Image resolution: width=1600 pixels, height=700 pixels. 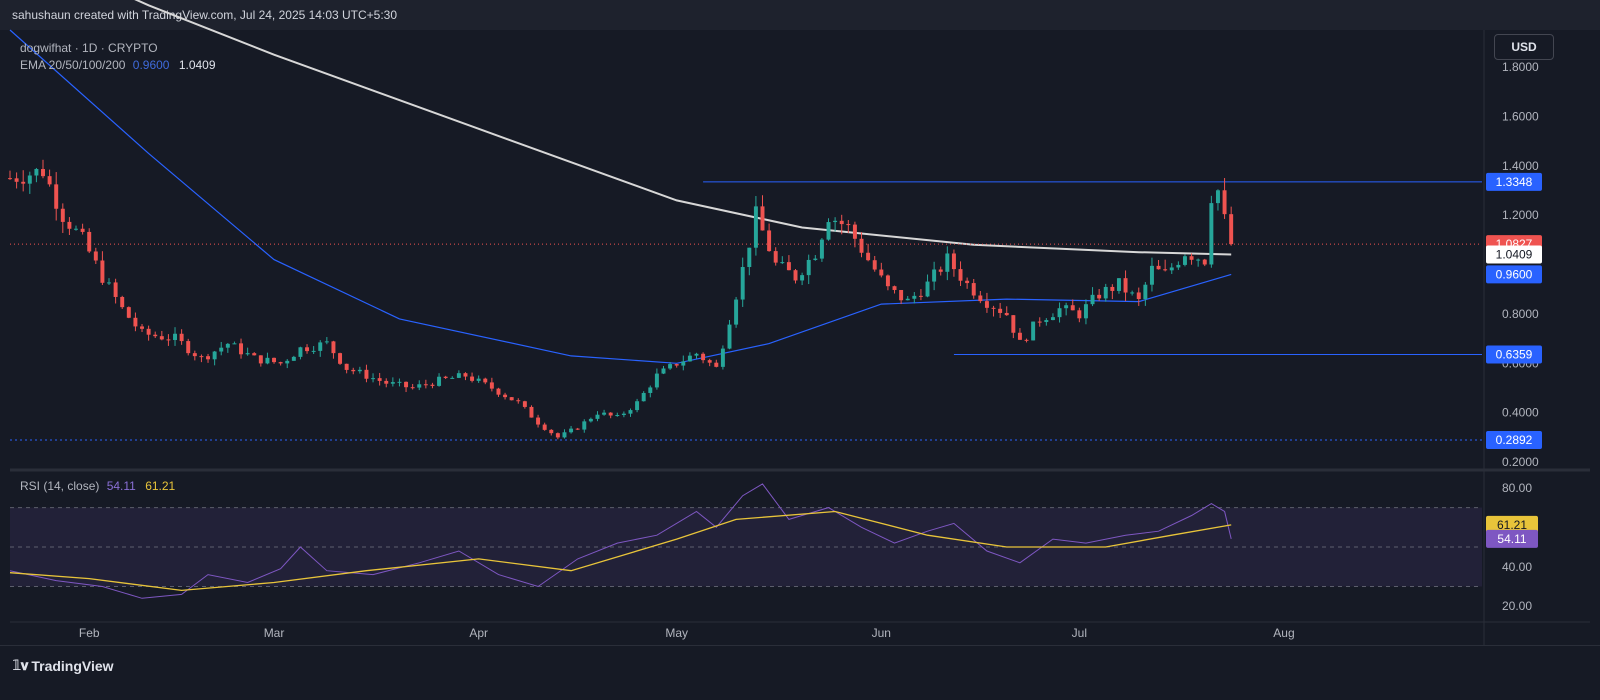 I want to click on rsi-legend: RSI (14, close) 54.11 61.21, so click(x=97, y=486).